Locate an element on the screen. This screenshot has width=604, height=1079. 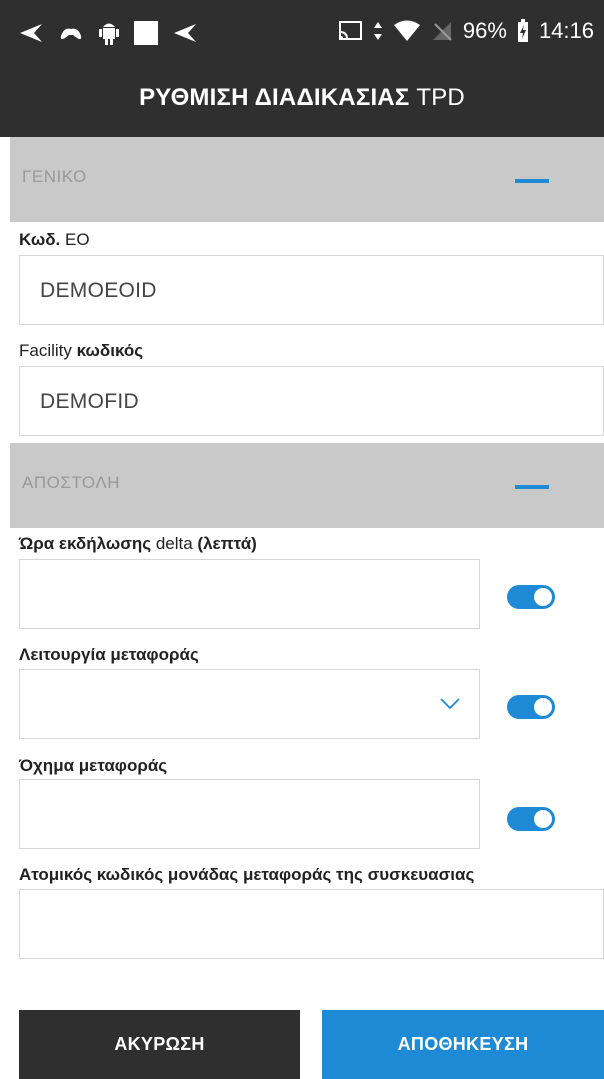
event-time-delta-input is located at coordinates (249, 594).